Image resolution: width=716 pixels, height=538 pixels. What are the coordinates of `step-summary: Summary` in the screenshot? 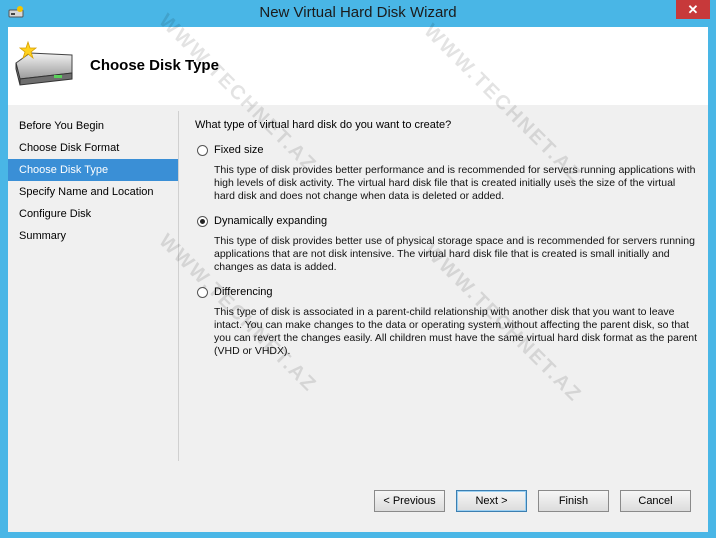 It's located at (93, 236).